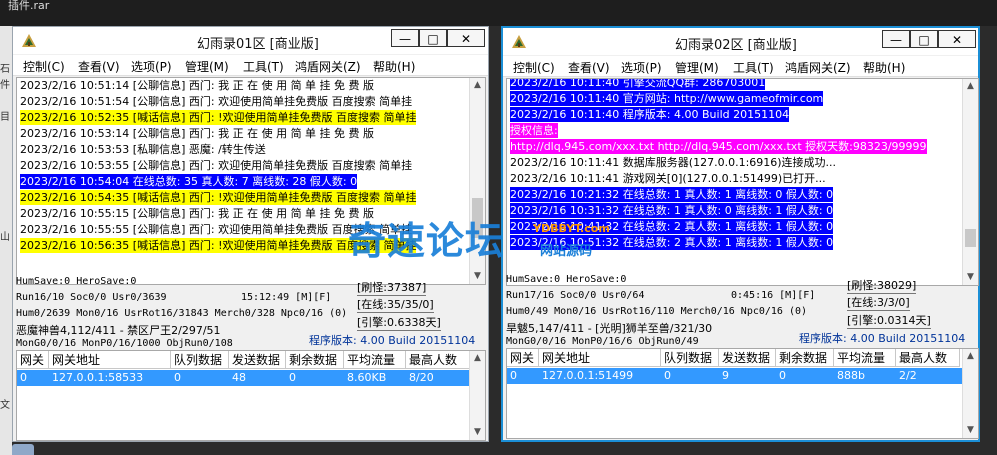 The height and width of the screenshot is (455, 997). I want to click on desktop-file-label: 插件.rar, so click(29, 6).